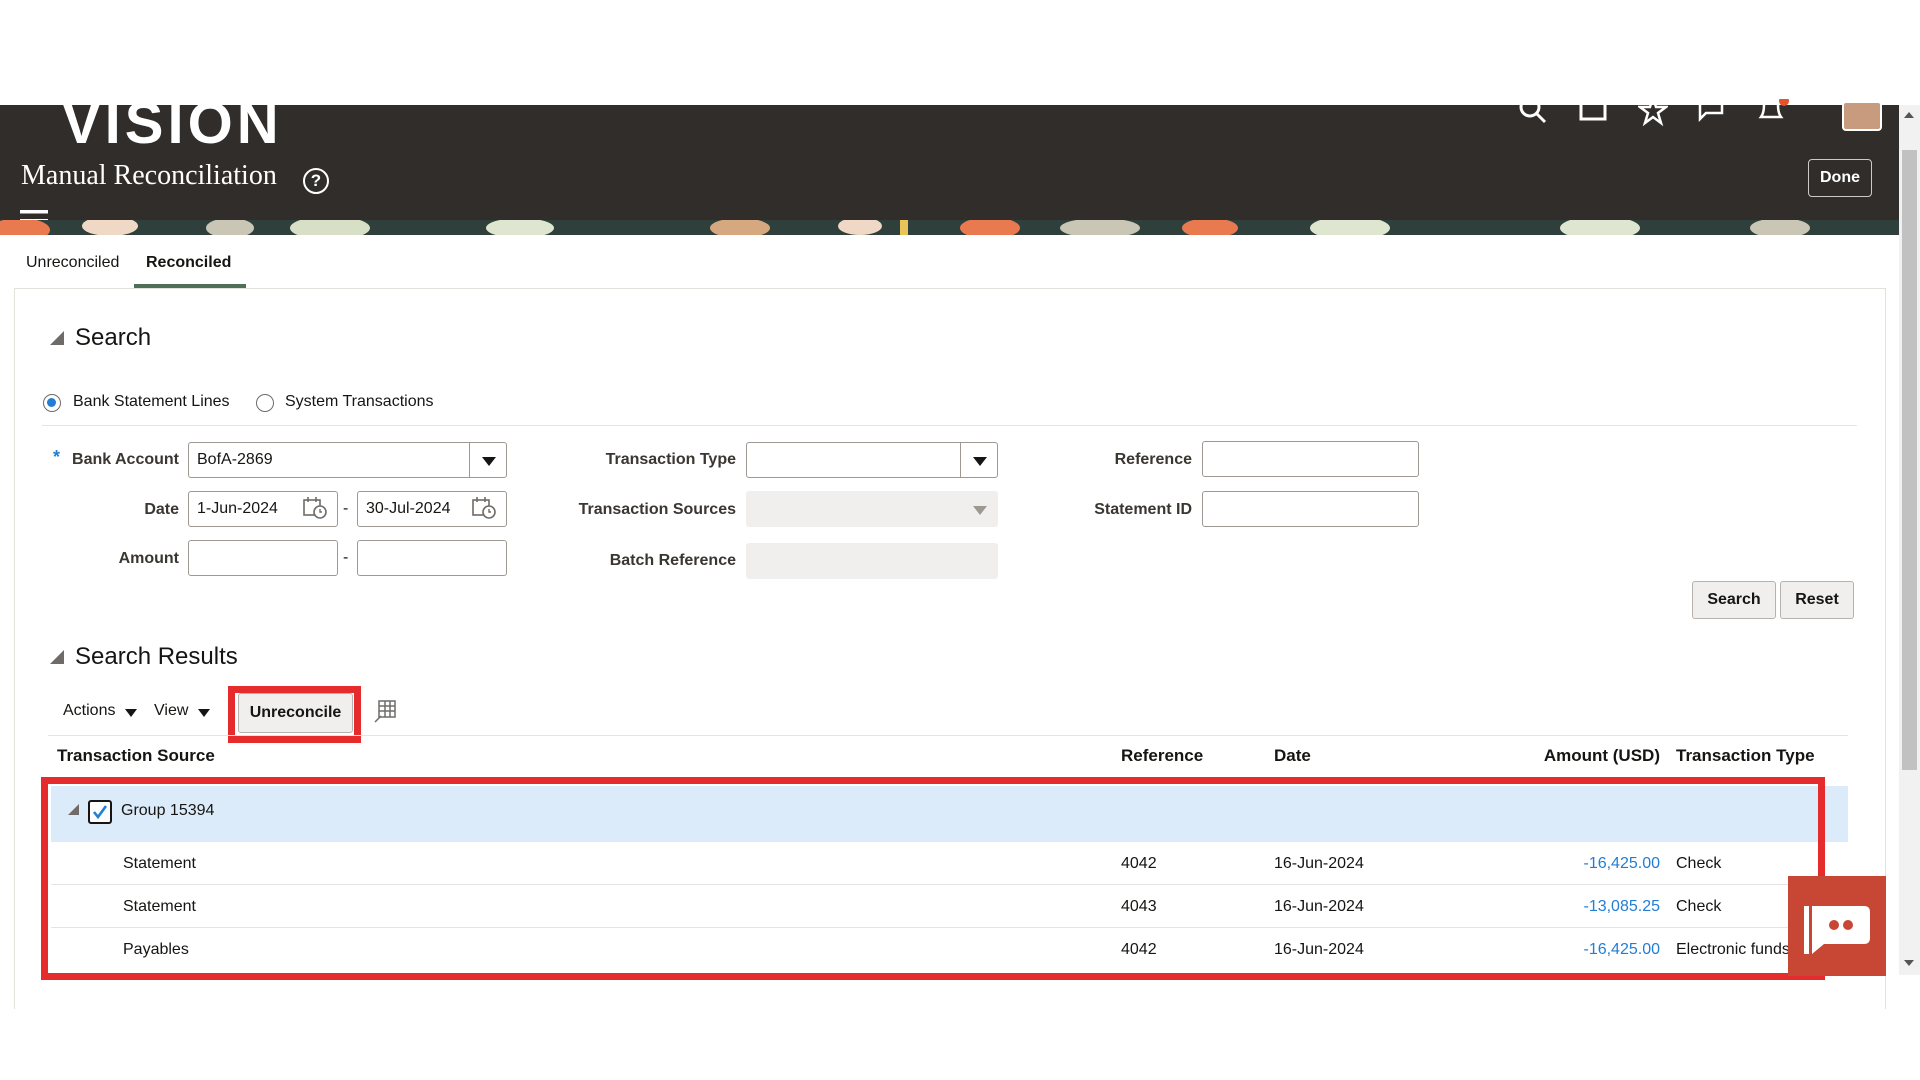 Image resolution: width=1920 pixels, height=1080 pixels. Describe the element at coordinates (1143, 509) in the screenshot. I see `statement-id-label: Statement ID` at that location.